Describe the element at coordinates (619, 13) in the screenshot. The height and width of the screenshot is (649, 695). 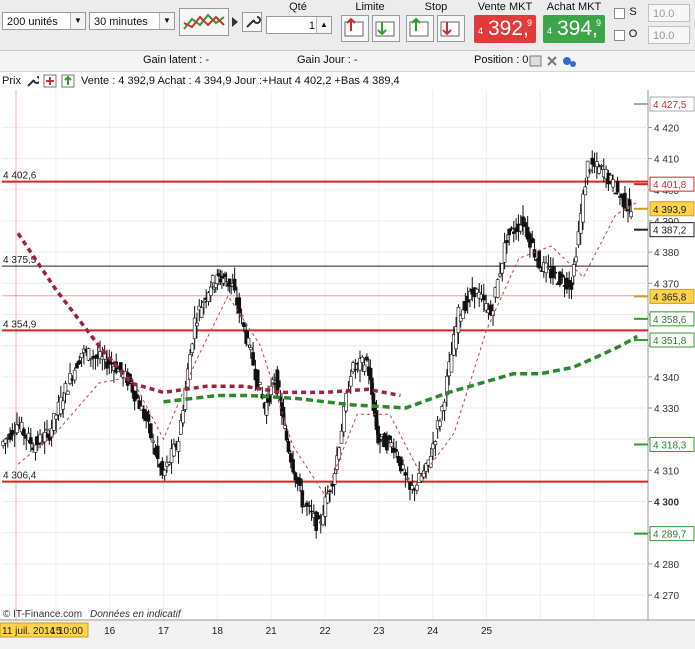
I see `s-checkbox` at that location.